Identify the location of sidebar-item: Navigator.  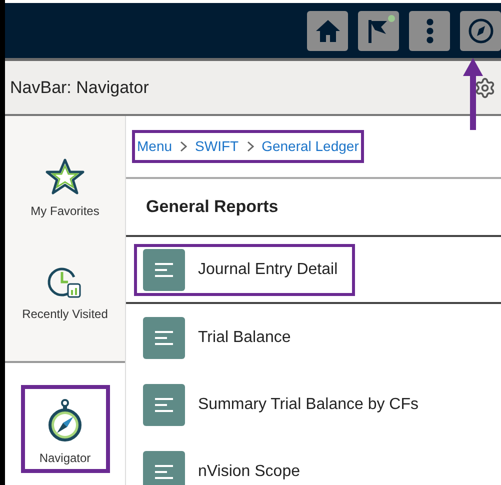
(65, 429).